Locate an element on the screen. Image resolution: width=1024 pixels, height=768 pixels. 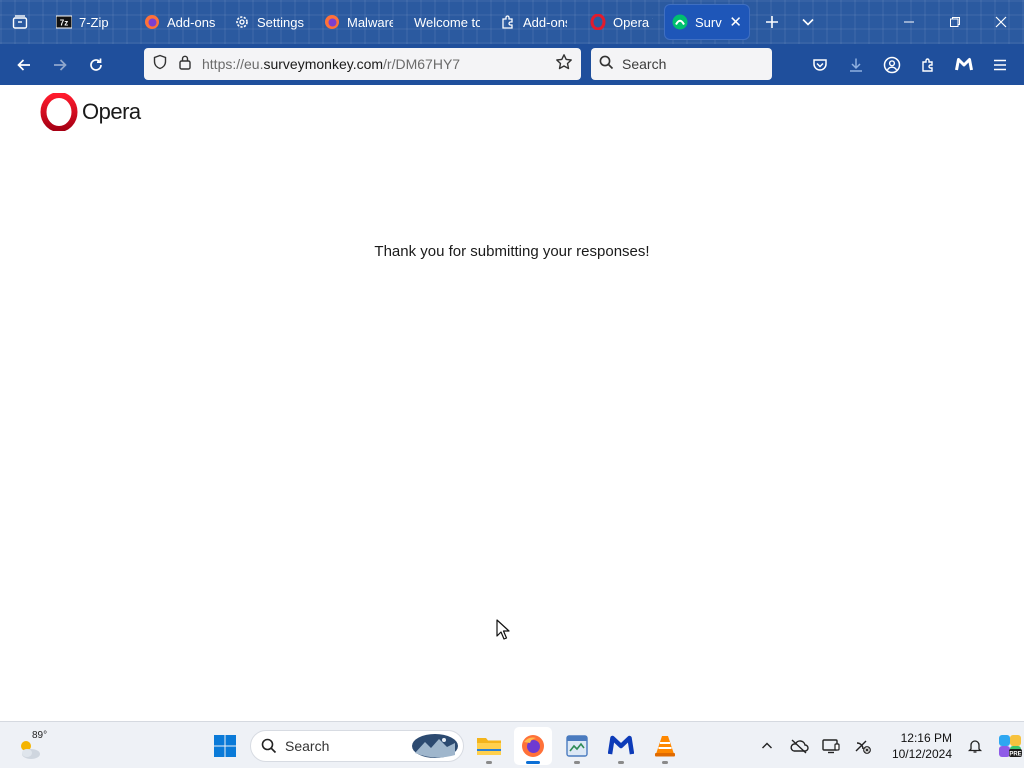
malwarebytes-app is located at coordinates (621, 746).